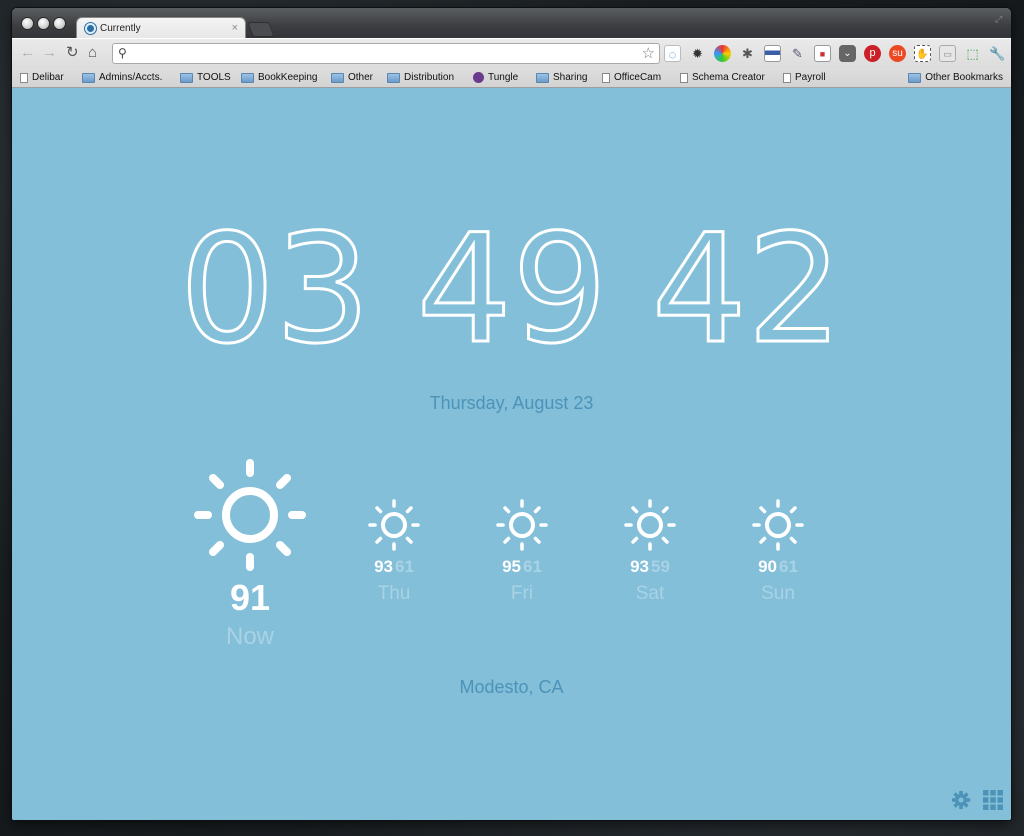 The height and width of the screenshot is (836, 1024). I want to click on back-arrow-icon: ←, so click(27, 53).